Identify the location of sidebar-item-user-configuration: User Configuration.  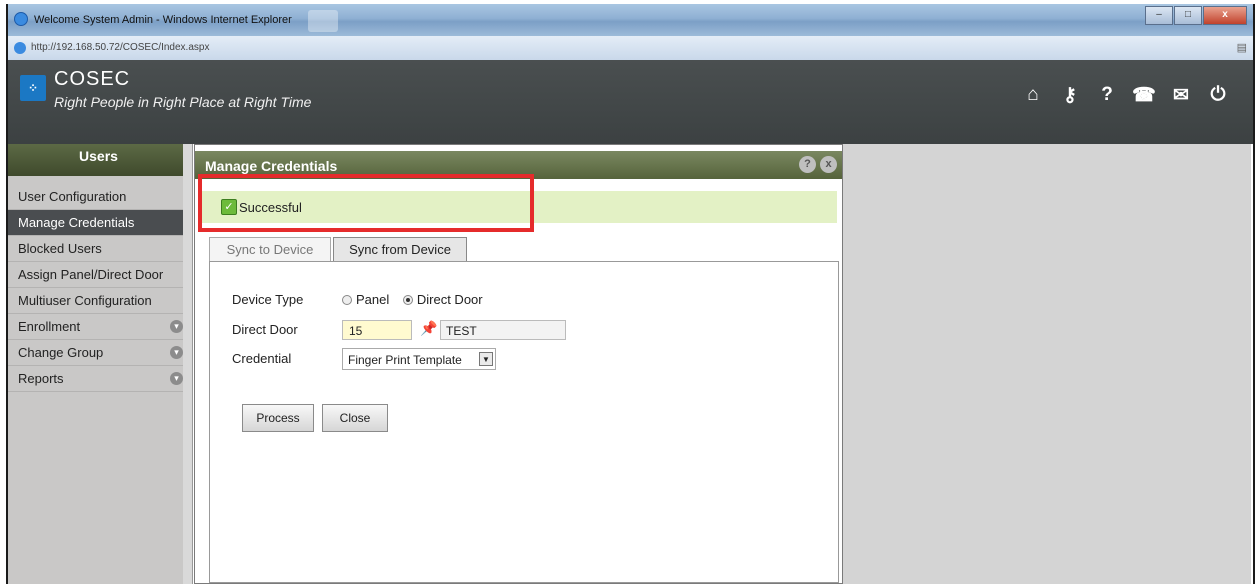
(98, 197).